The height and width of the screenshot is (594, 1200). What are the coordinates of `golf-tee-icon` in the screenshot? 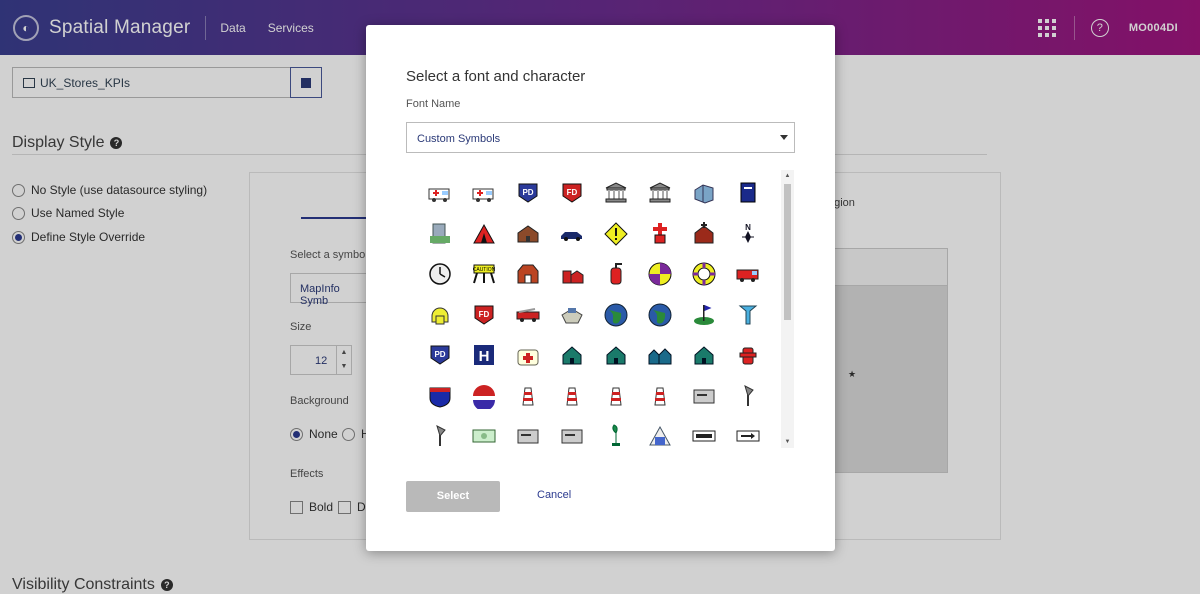 It's located at (748, 315).